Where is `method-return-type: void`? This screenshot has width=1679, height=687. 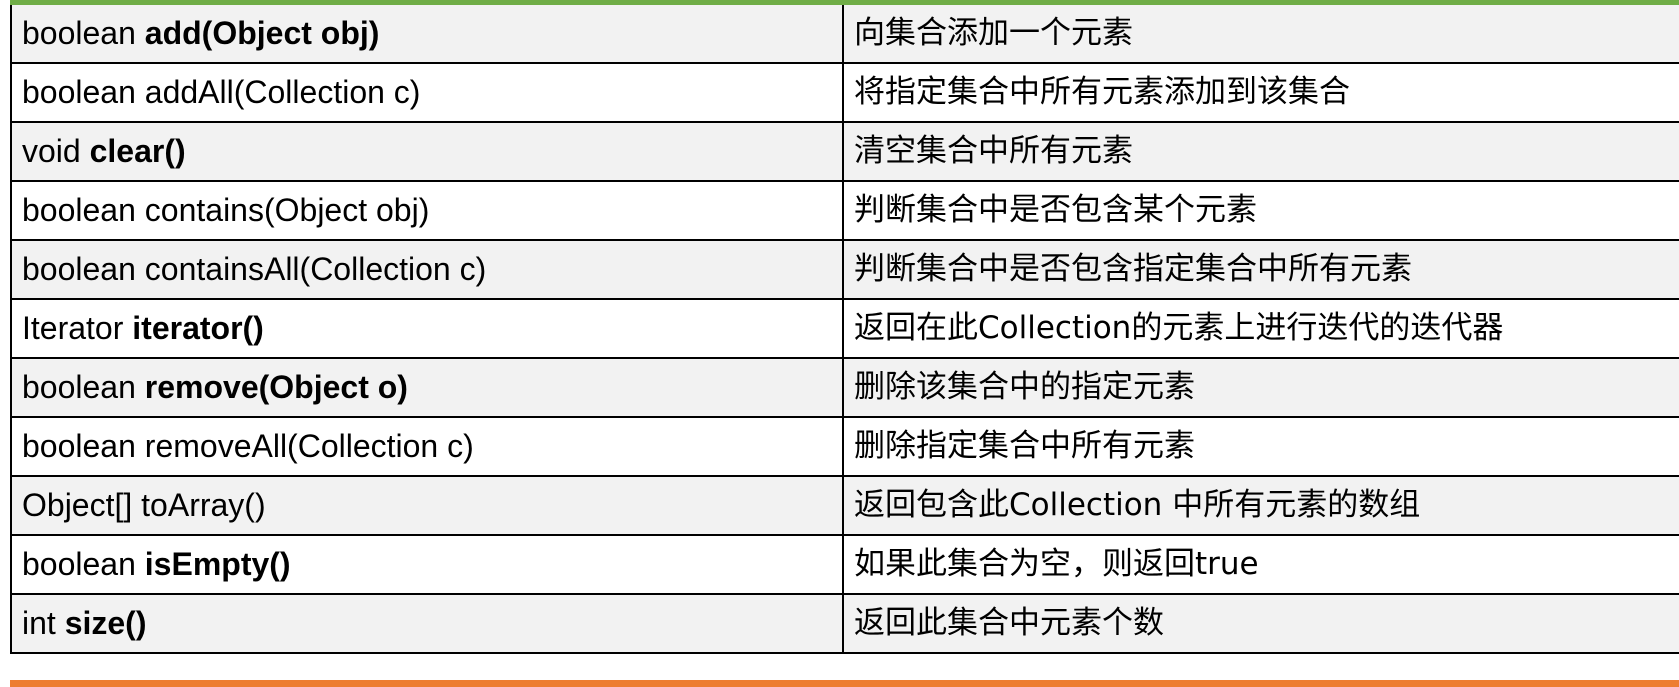
method-return-type: void is located at coordinates (56, 151).